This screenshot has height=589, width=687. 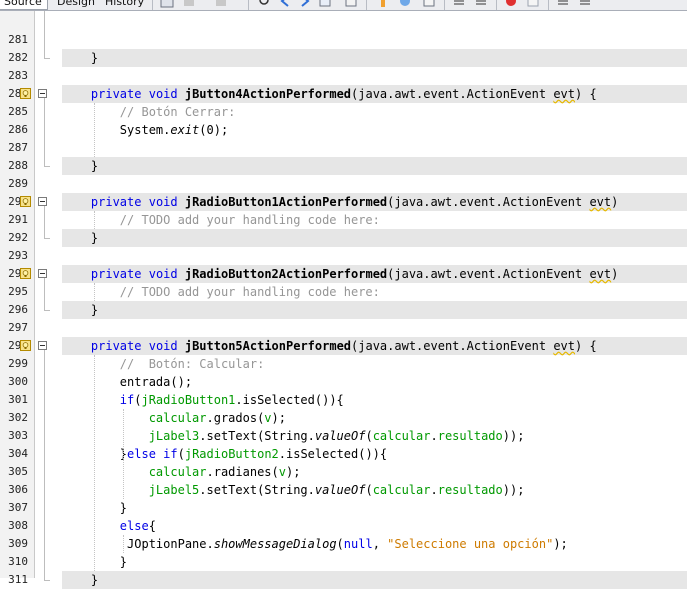 I want to click on next-bookmark-icon, so click(x=429, y=4).